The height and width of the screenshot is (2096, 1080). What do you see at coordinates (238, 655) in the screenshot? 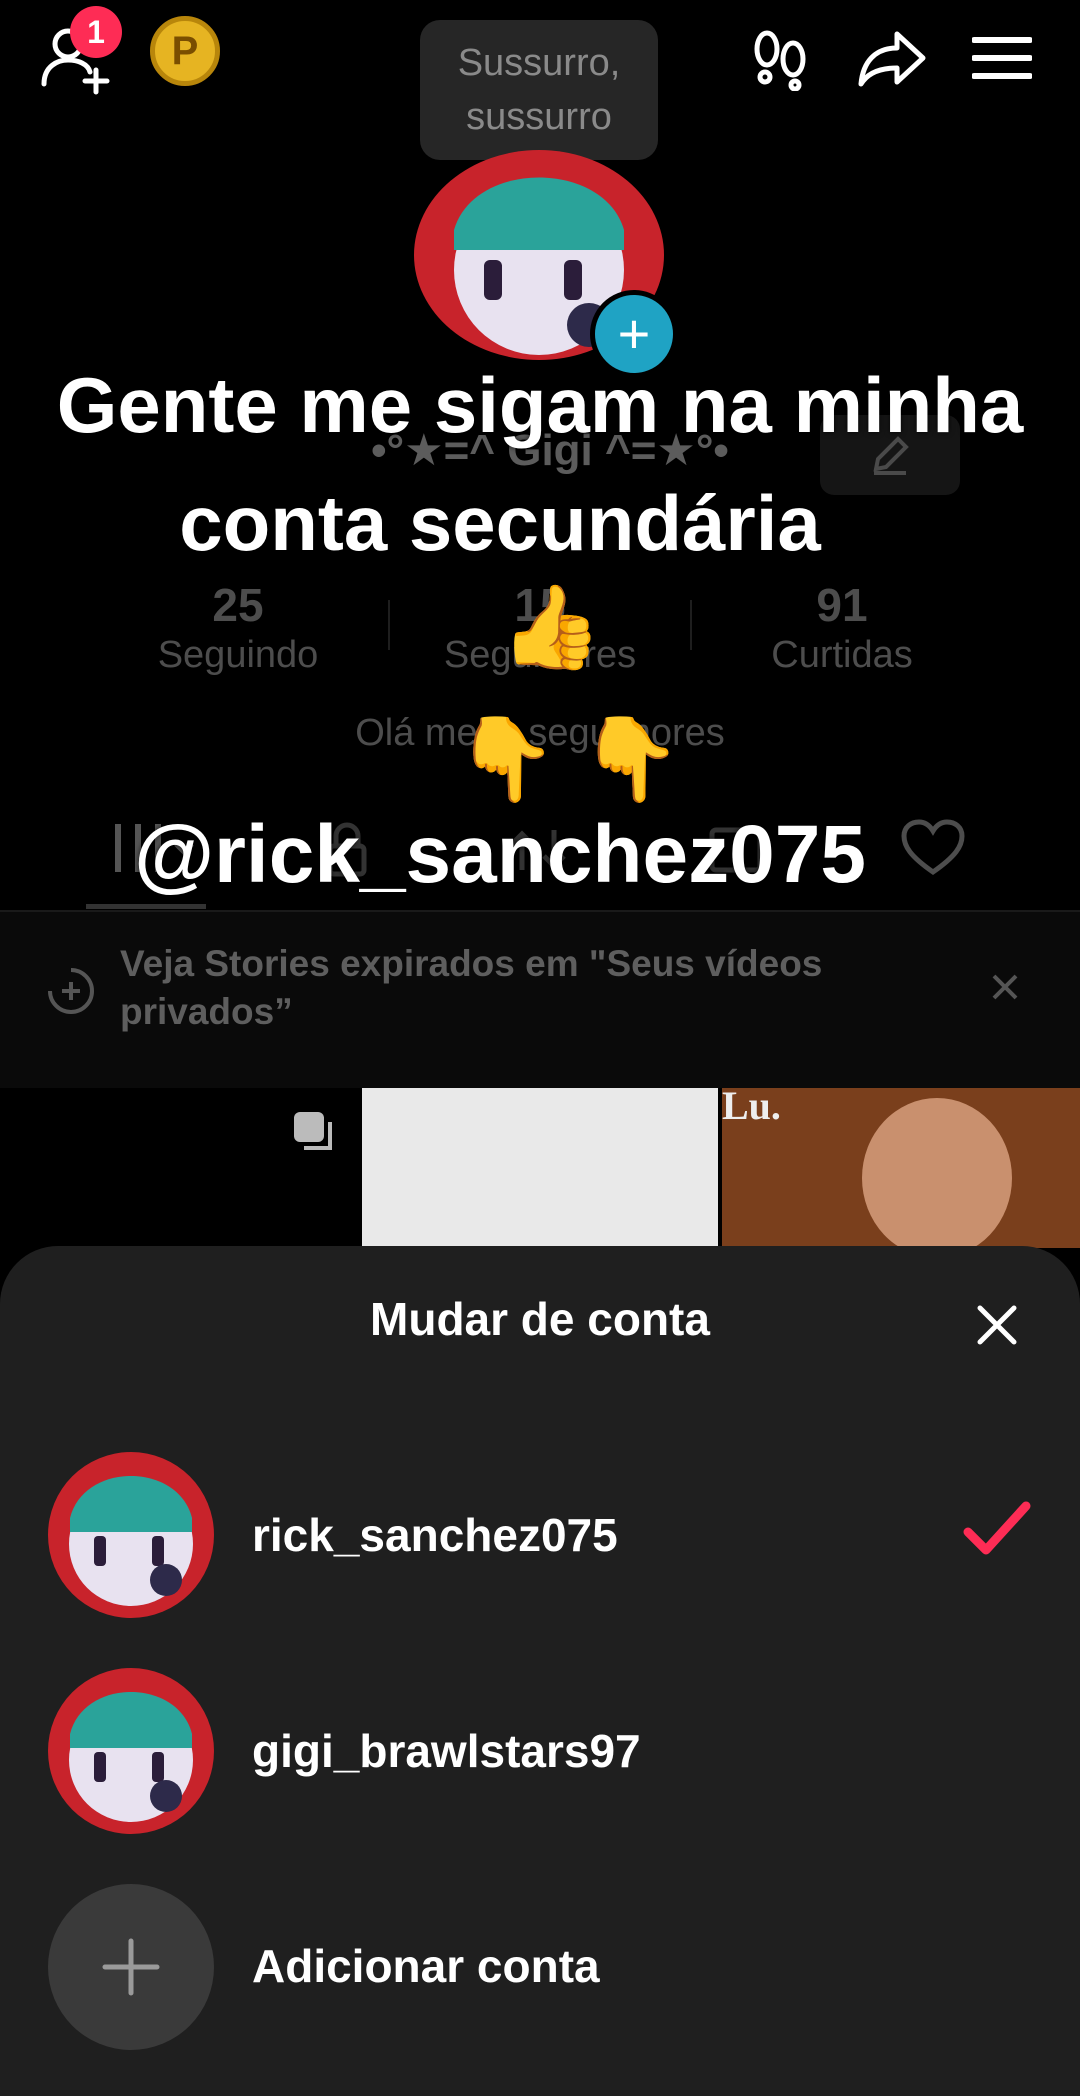
I see `stat-following-label: Seguindo` at bounding box center [238, 655].